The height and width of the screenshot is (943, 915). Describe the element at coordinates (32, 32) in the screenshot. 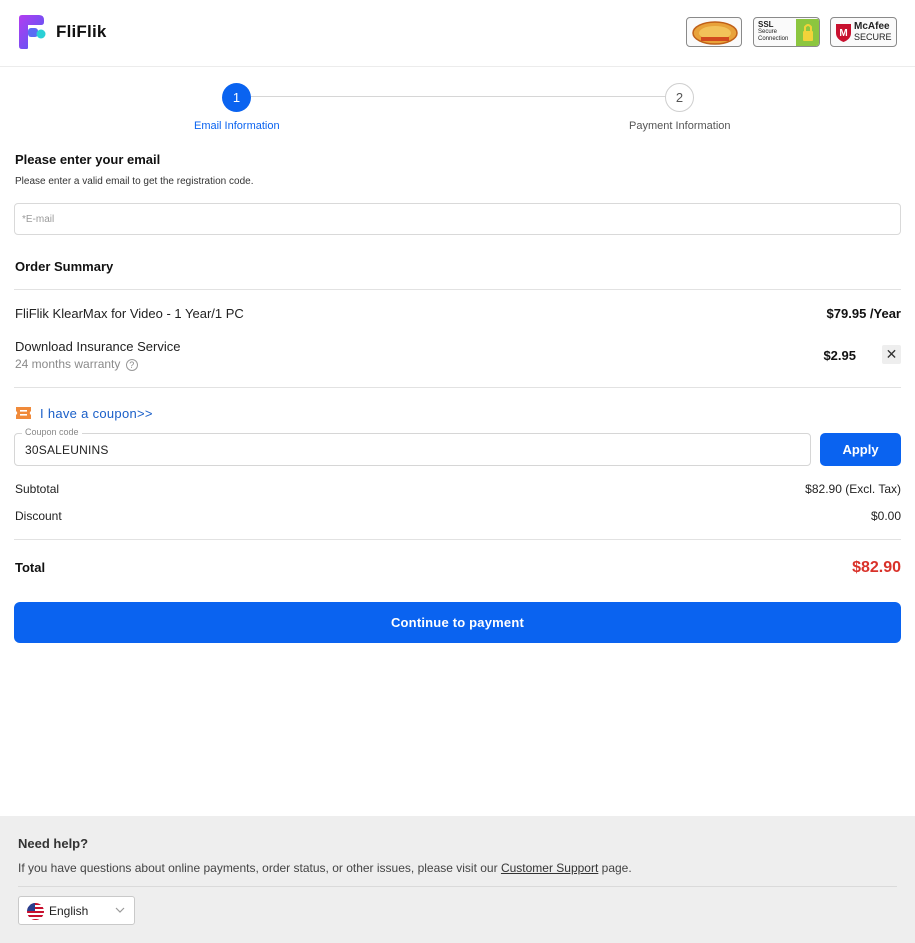

I see `fliflik-logo-icon` at that location.